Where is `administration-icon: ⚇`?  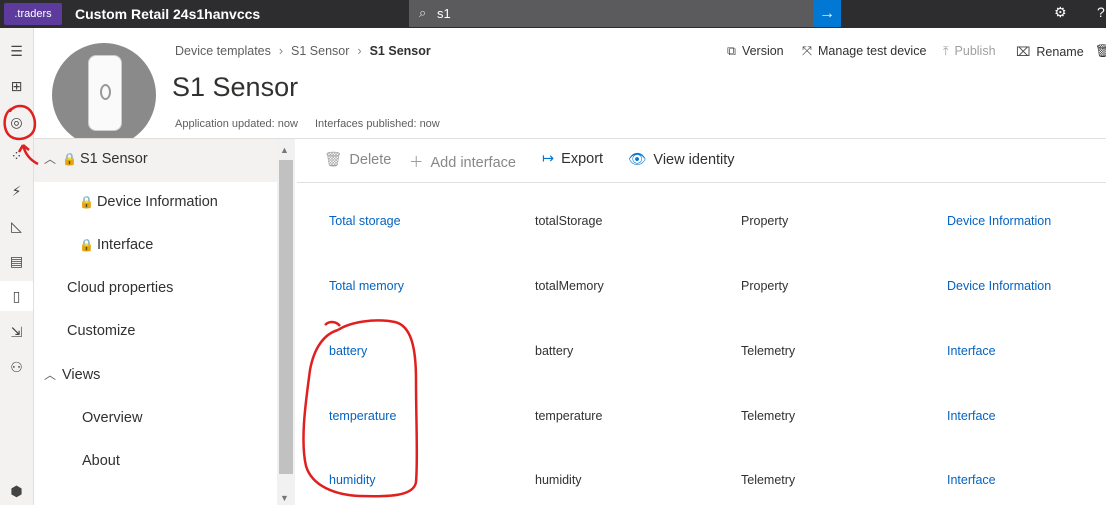 administration-icon: ⚇ is located at coordinates (16, 367).